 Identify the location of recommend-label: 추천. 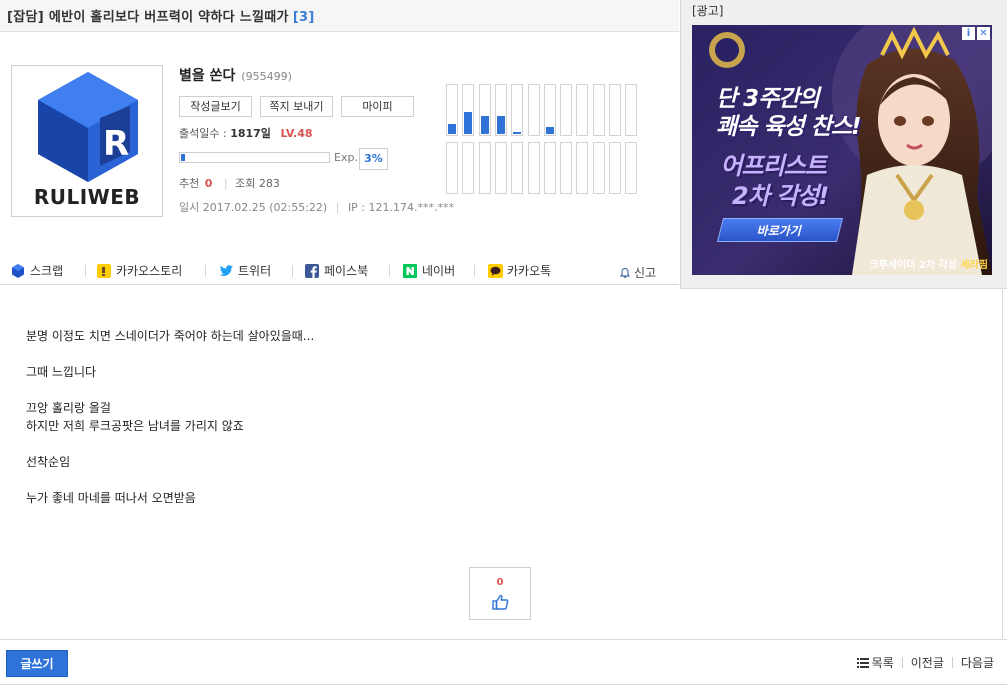
(189, 183).